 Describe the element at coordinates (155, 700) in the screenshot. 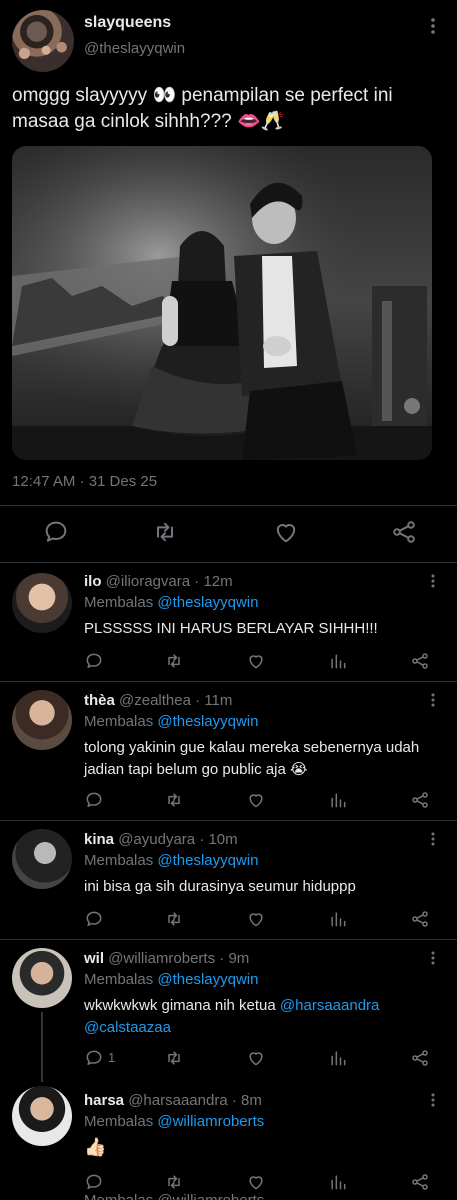

I see `handle: @zealthea` at that location.